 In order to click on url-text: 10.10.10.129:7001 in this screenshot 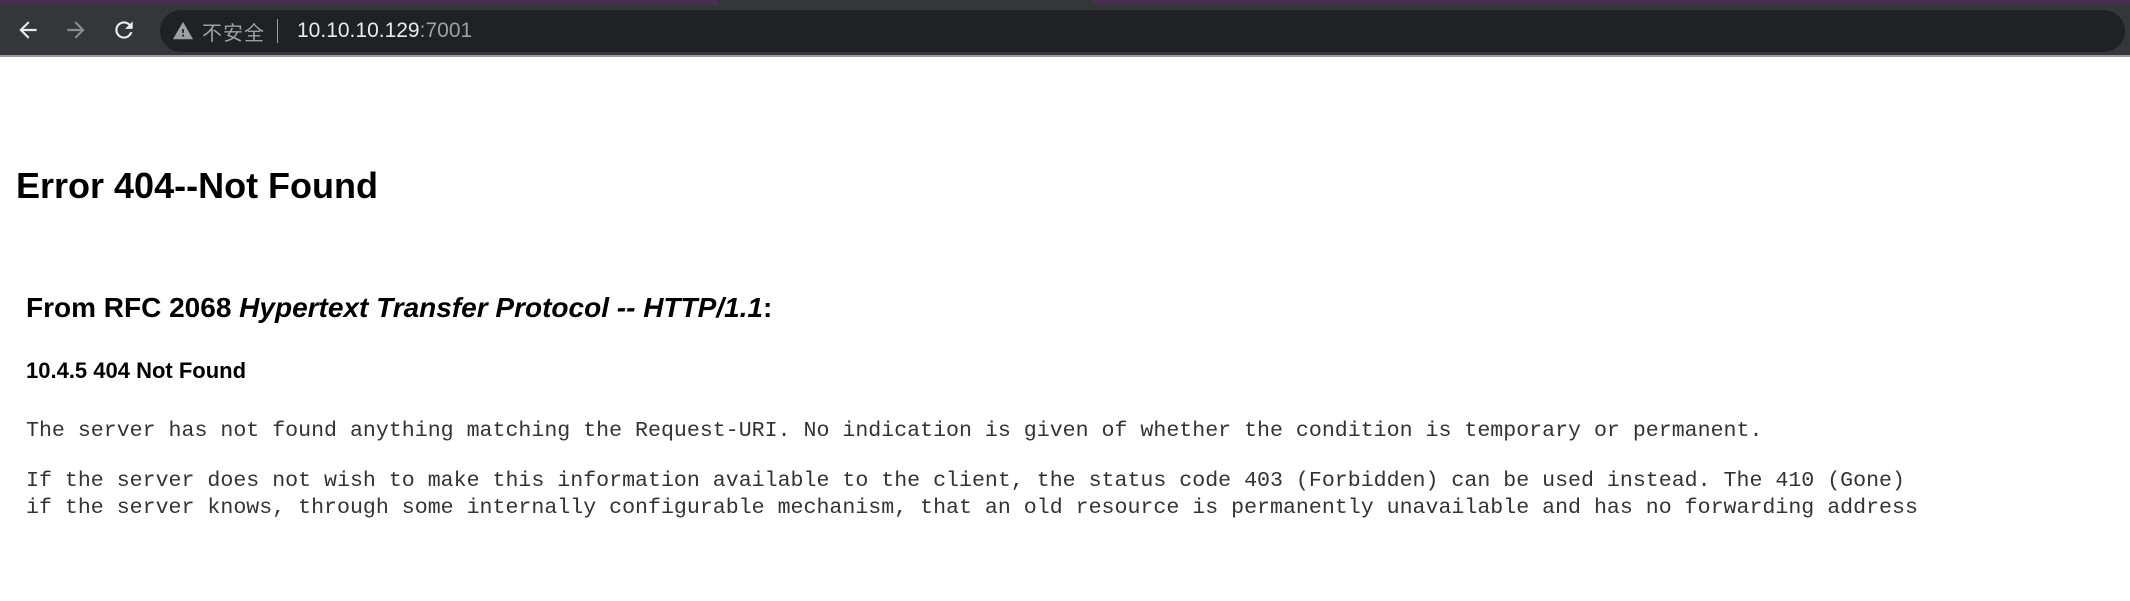, I will do `click(384, 31)`.